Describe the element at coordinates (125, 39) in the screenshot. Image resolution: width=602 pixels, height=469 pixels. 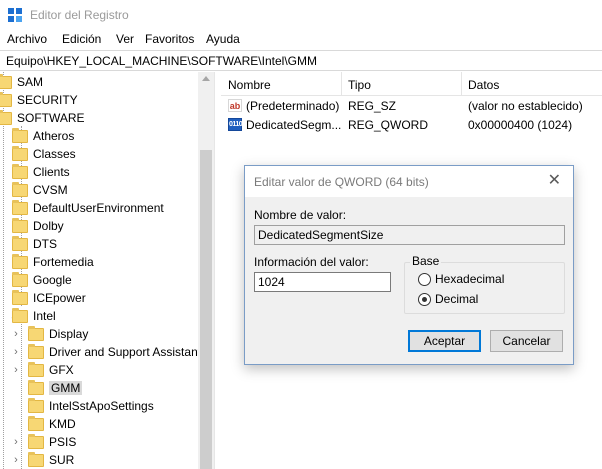
I see `menu-ver: Ver` at that location.